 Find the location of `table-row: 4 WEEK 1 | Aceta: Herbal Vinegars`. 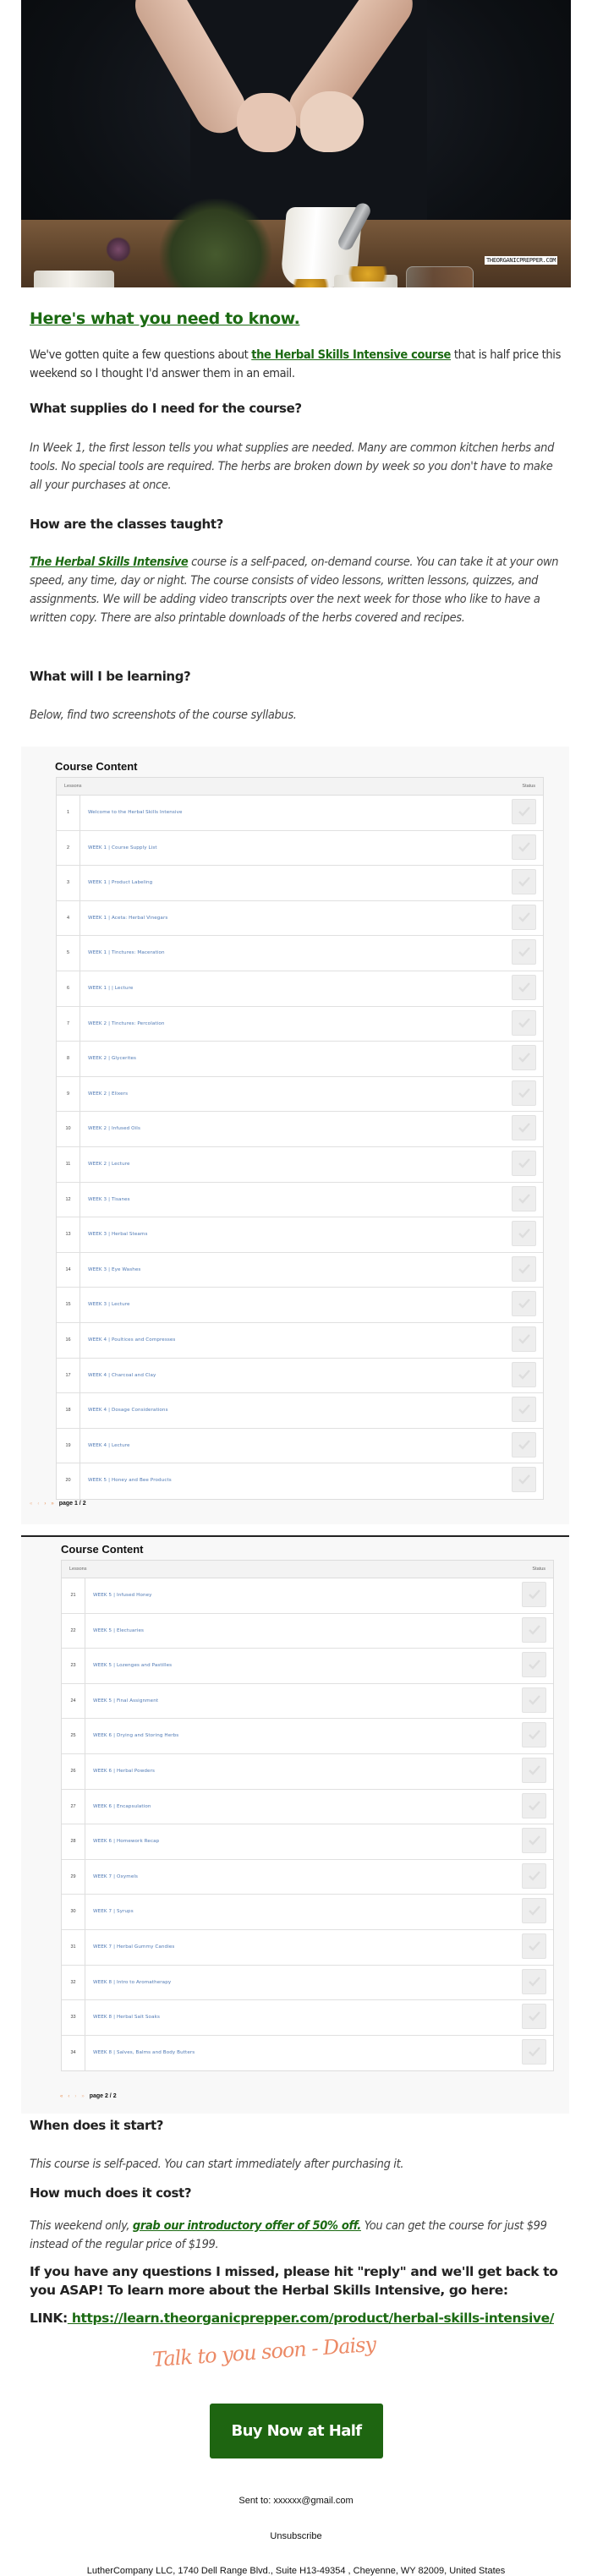

table-row: 4 WEEK 1 | Aceta: Herbal Vinegars is located at coordinates (300, 919).